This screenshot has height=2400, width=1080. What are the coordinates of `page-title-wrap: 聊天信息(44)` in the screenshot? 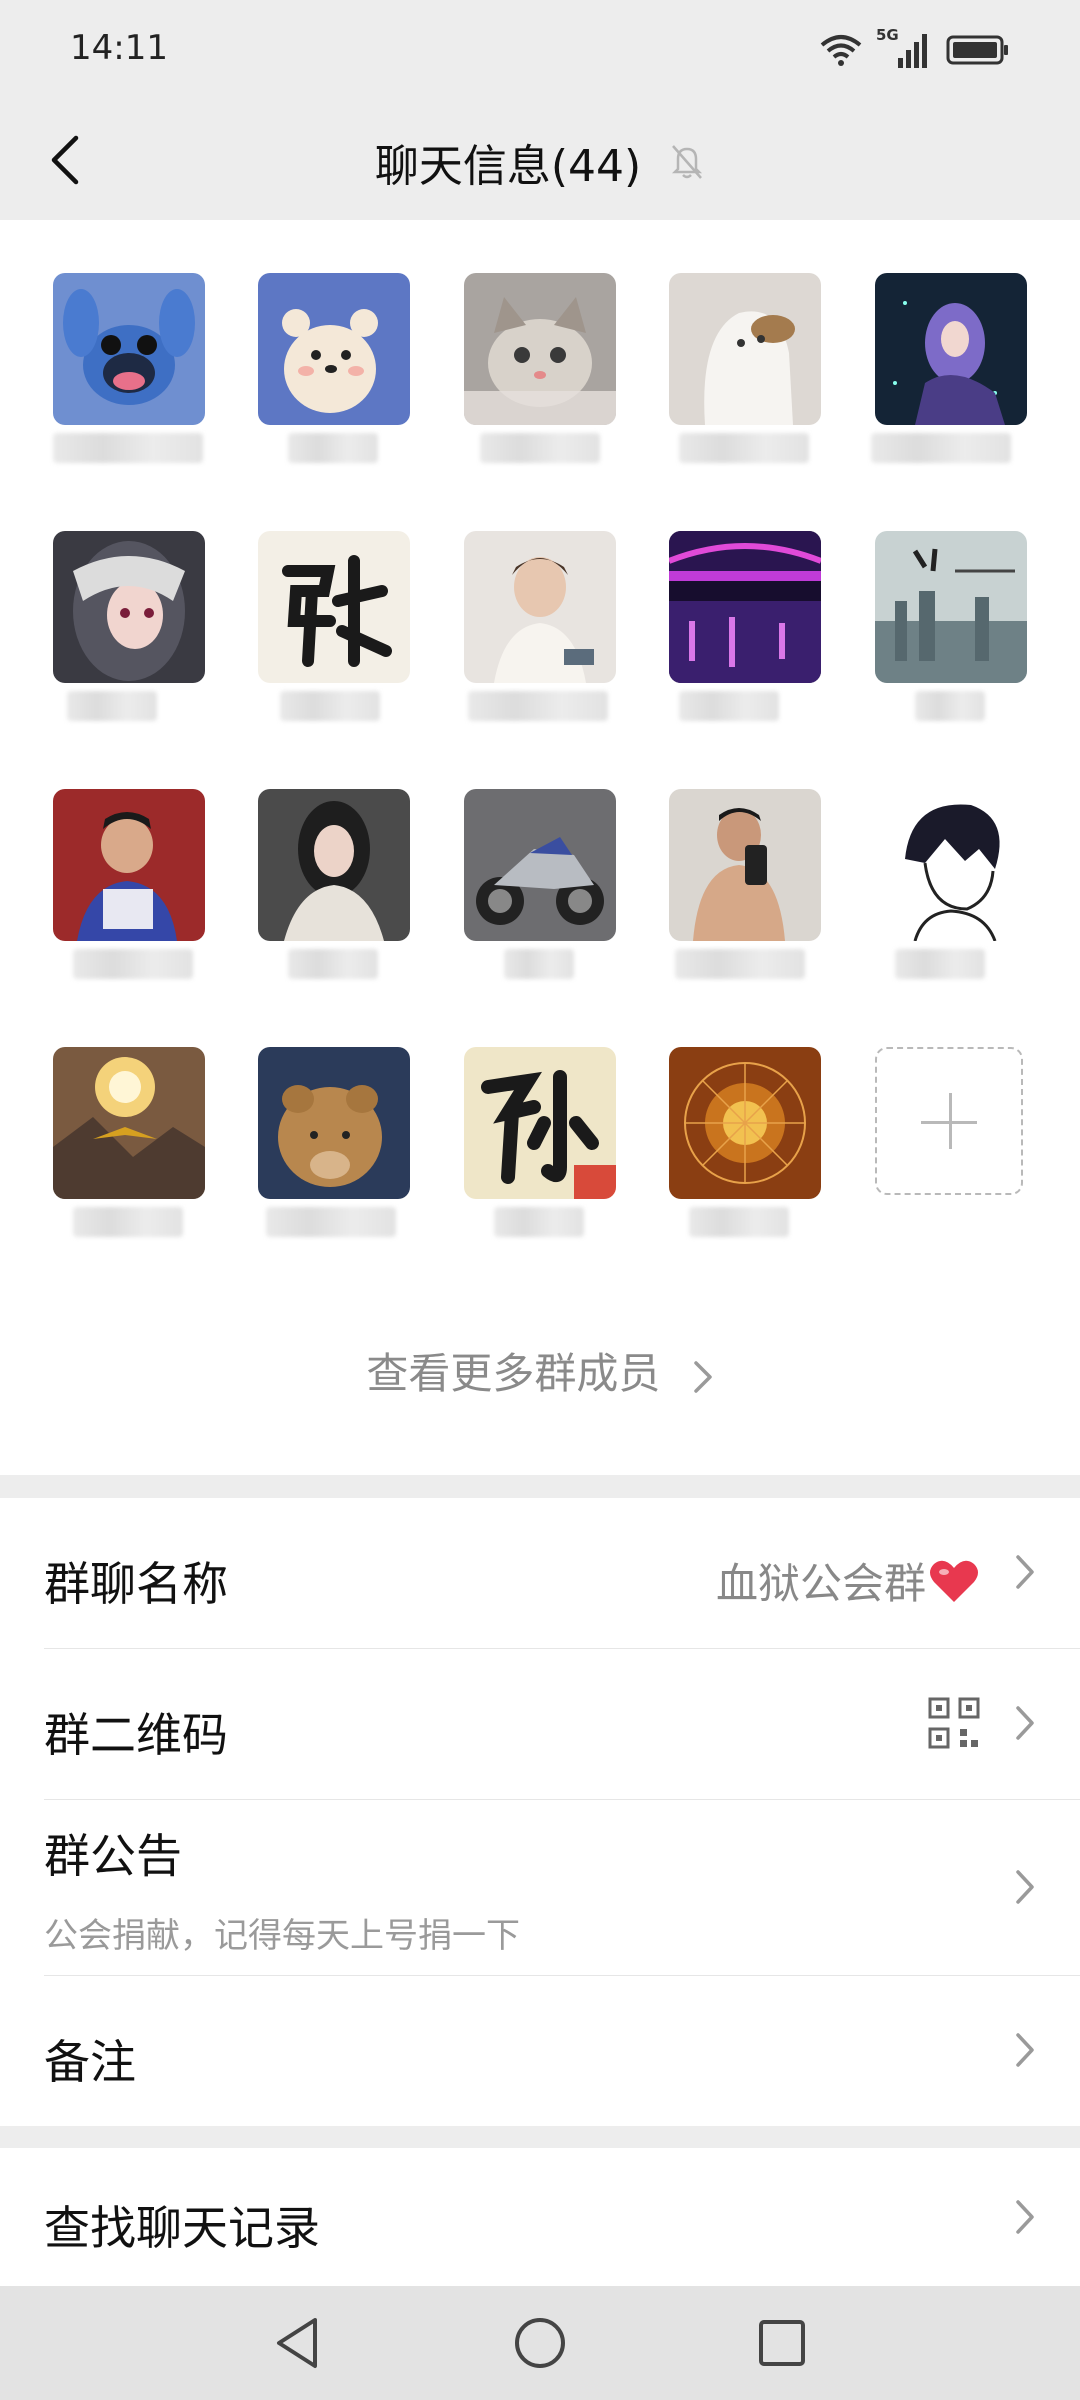 It's located at (540, 162).